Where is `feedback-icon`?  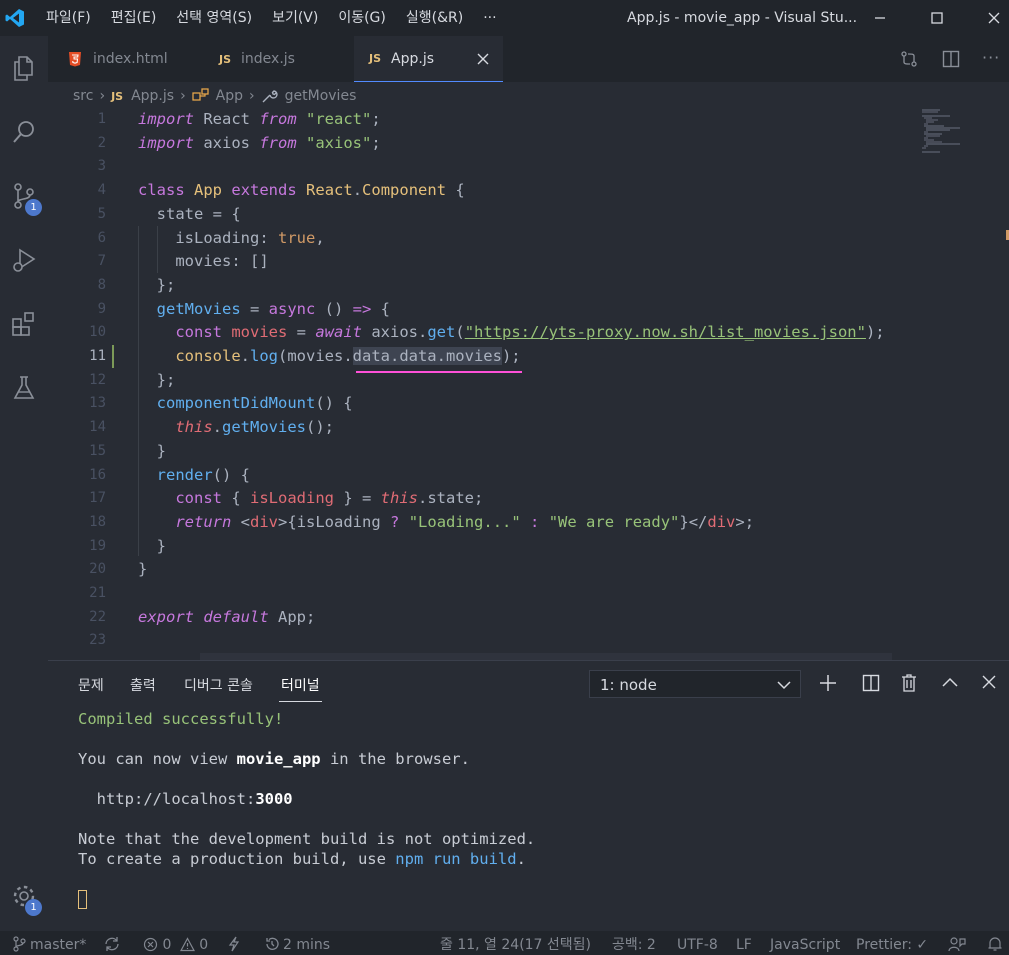
feedback-icon is located at coordinates (957, 944).